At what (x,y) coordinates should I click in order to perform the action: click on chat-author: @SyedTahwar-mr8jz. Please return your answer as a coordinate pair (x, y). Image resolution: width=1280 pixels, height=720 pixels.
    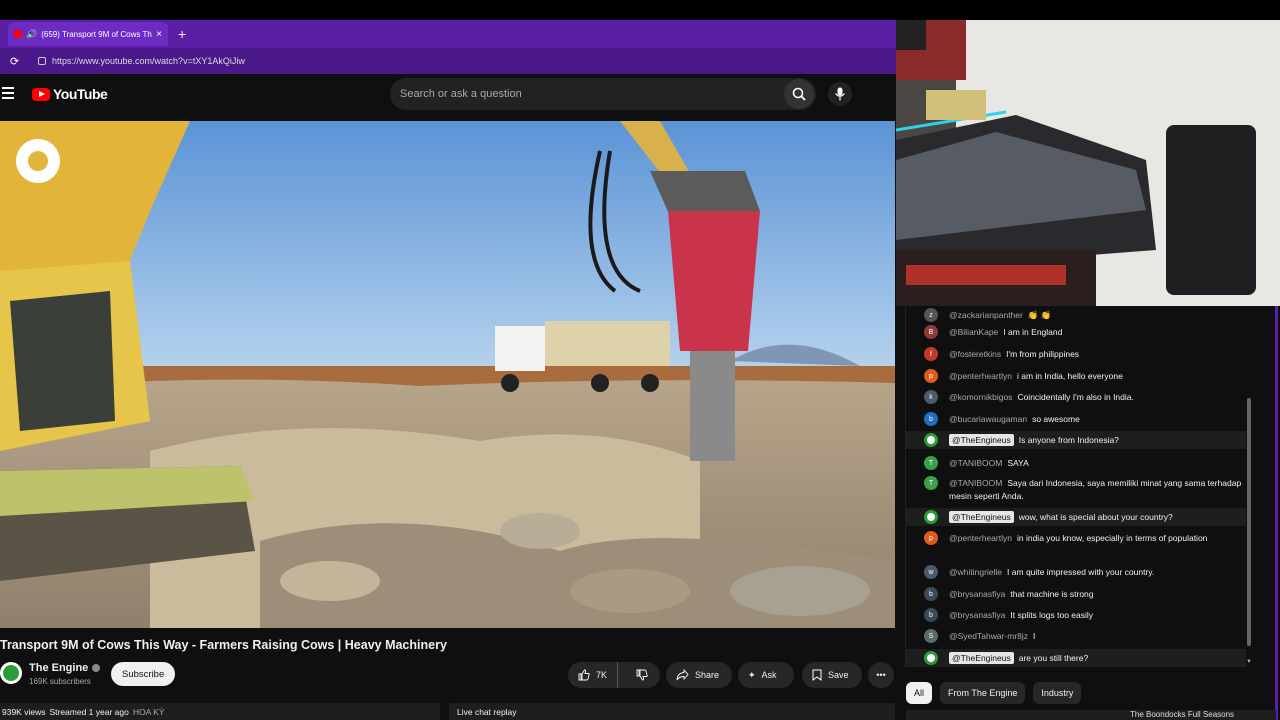
    Looking at the image, I should click on (988, 636).